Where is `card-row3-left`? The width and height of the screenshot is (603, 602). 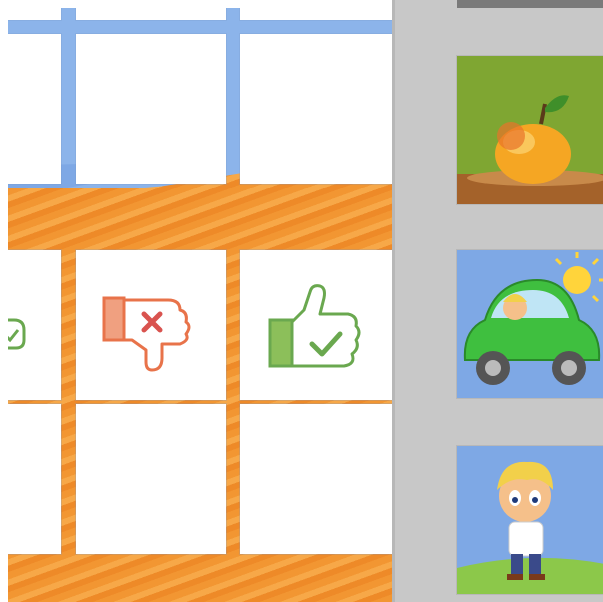
card-row3-left is located at coordinates (34, 479).